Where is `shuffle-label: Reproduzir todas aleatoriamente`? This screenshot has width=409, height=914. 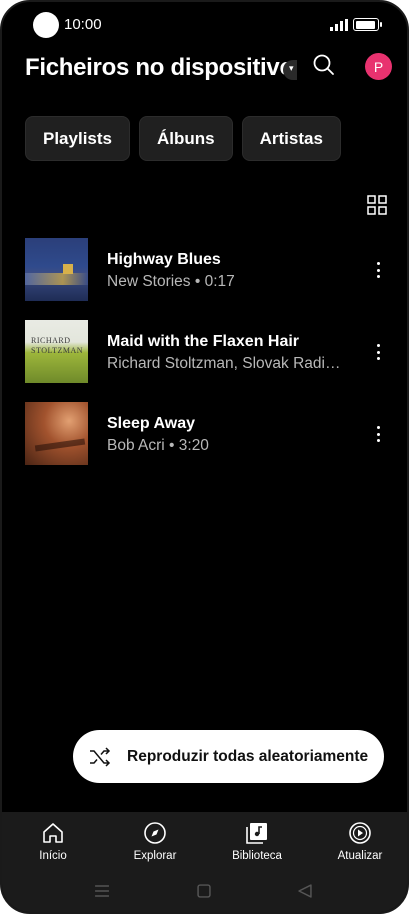
shuffle-label: Reproduzir todas aleatoriamente is located at coordinates (248, 756).